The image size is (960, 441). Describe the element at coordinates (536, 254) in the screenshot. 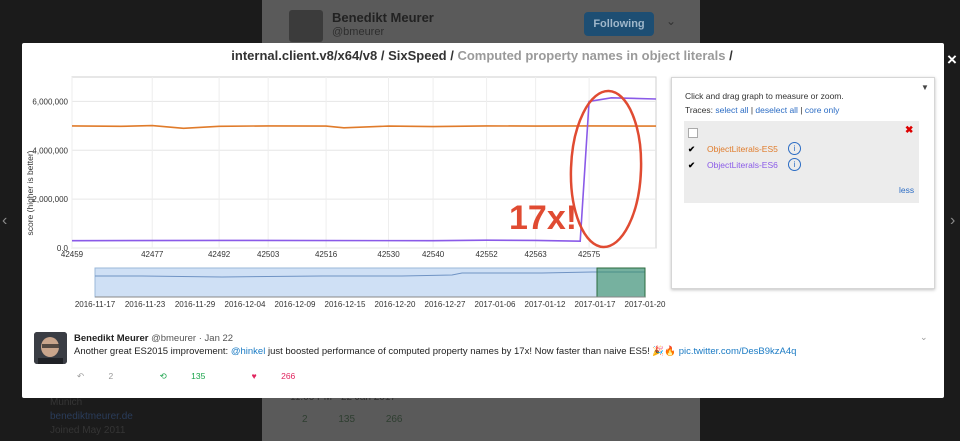

I see `x-tick-label: 42563` at that location.